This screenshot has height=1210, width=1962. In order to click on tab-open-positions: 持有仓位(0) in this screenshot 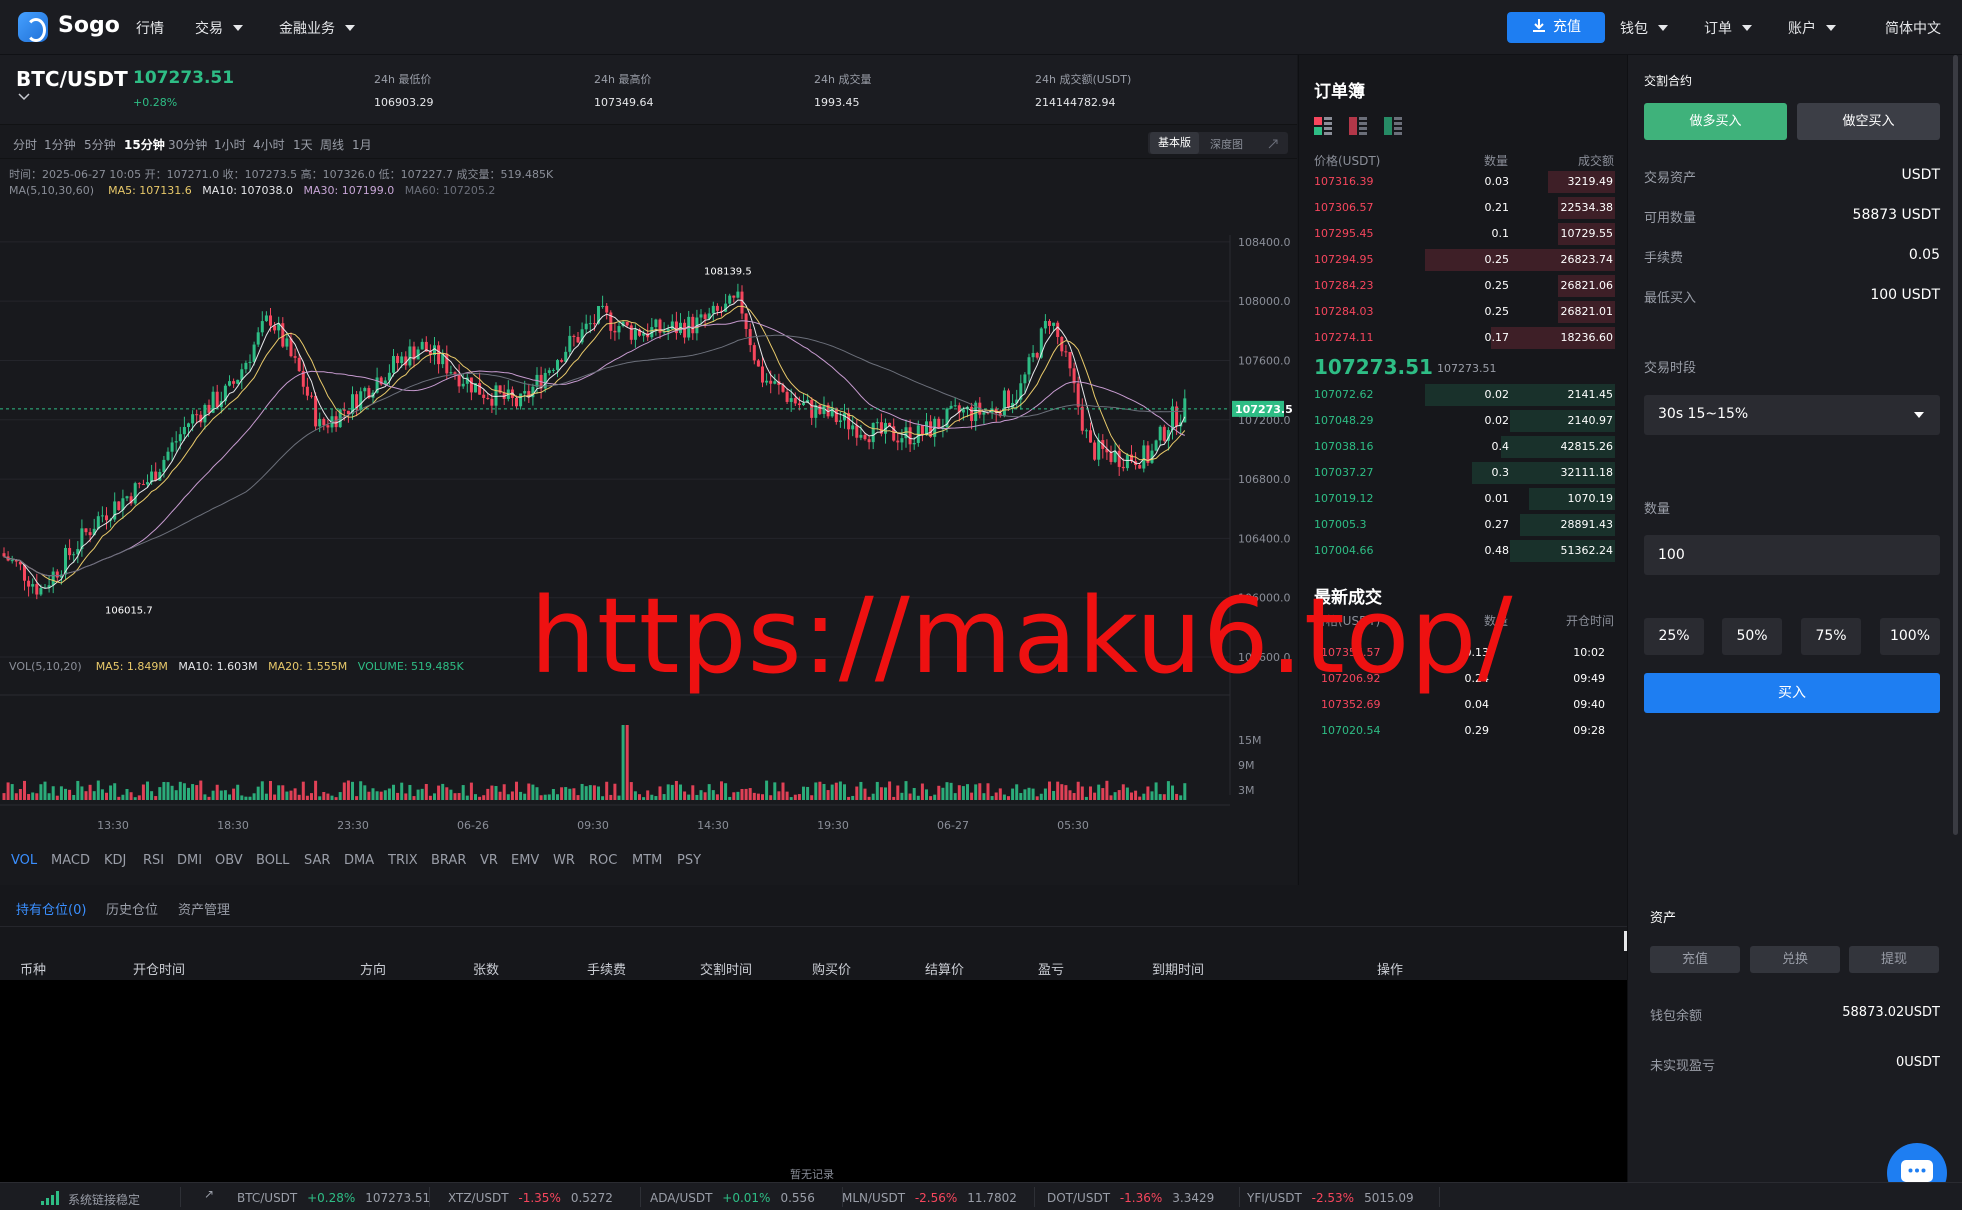, I will do `click(51, 915)`.